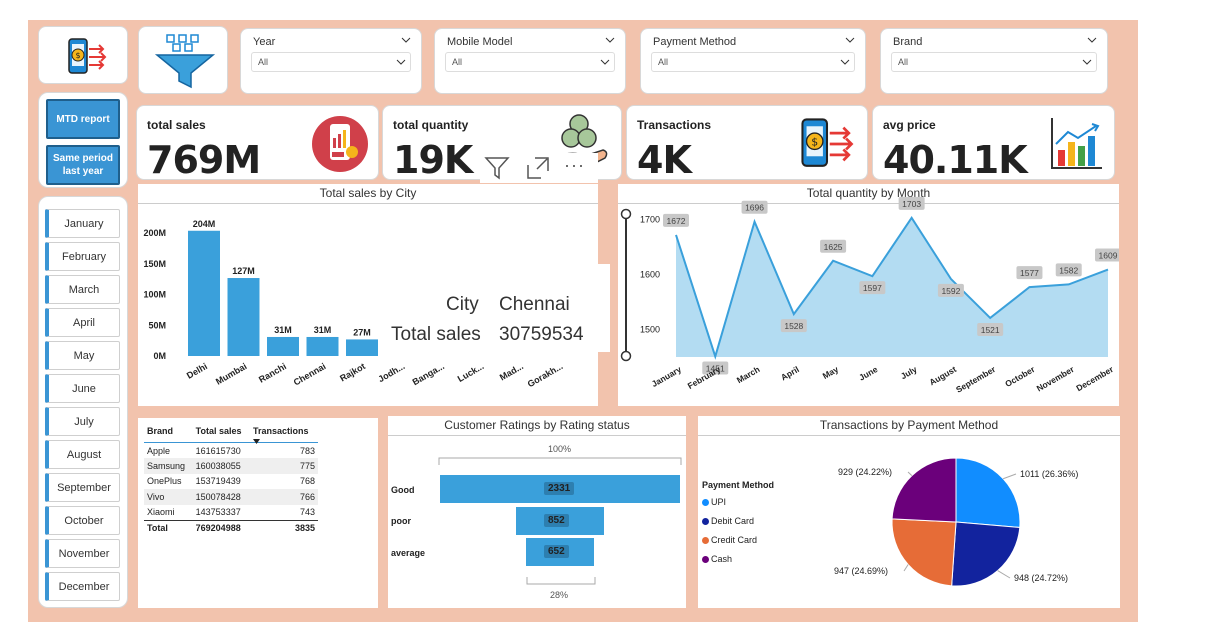 The height and width of the screenshot is (642, 1217). I want to click on funnel-value-label: 852, so click(556, 520).